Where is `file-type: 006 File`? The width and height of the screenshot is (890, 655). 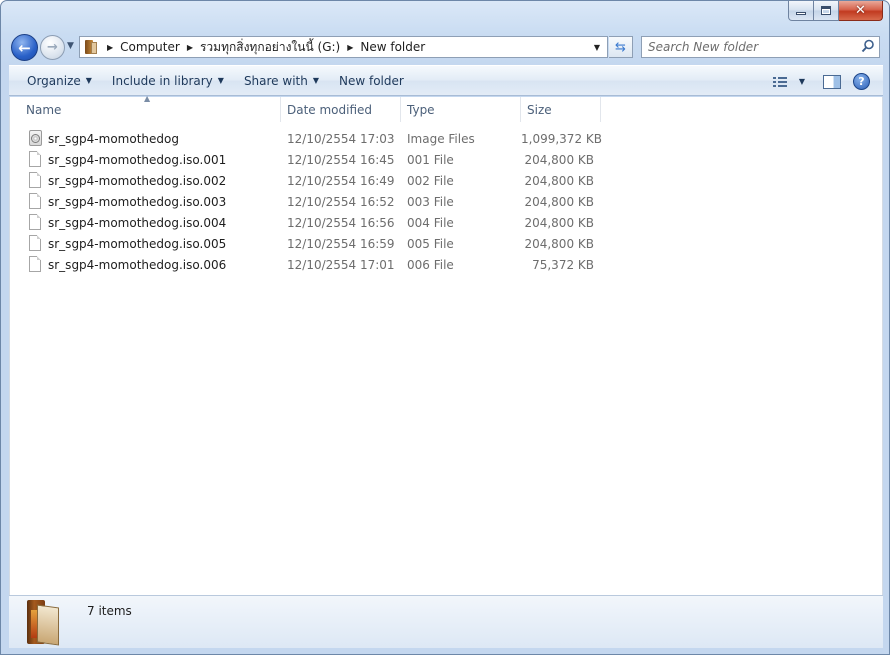
file-type: 006 File is located at coordinates (430, 264).